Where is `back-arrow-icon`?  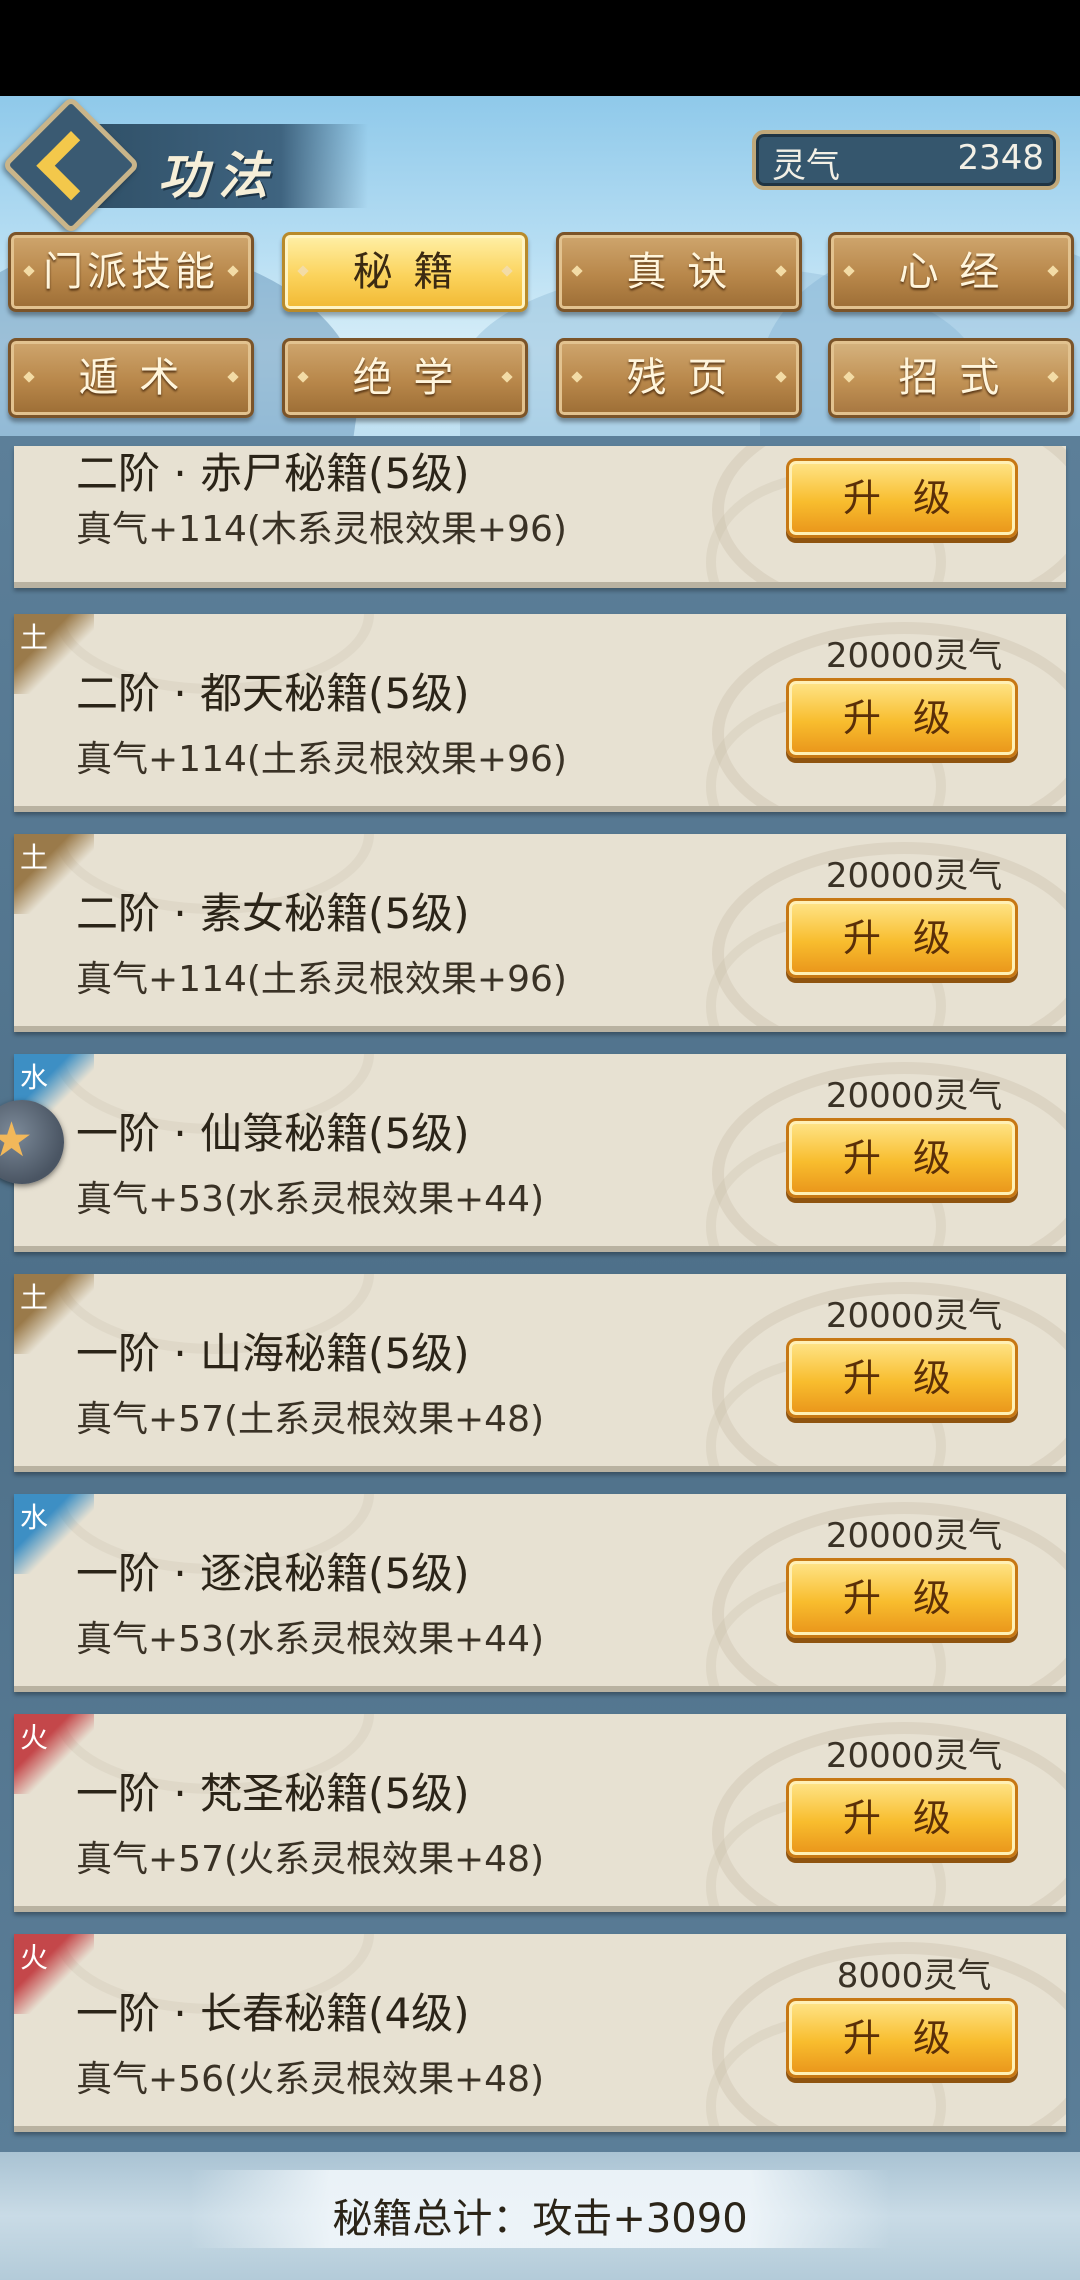
back-arrow-icon is located at coordinates (71, 166).